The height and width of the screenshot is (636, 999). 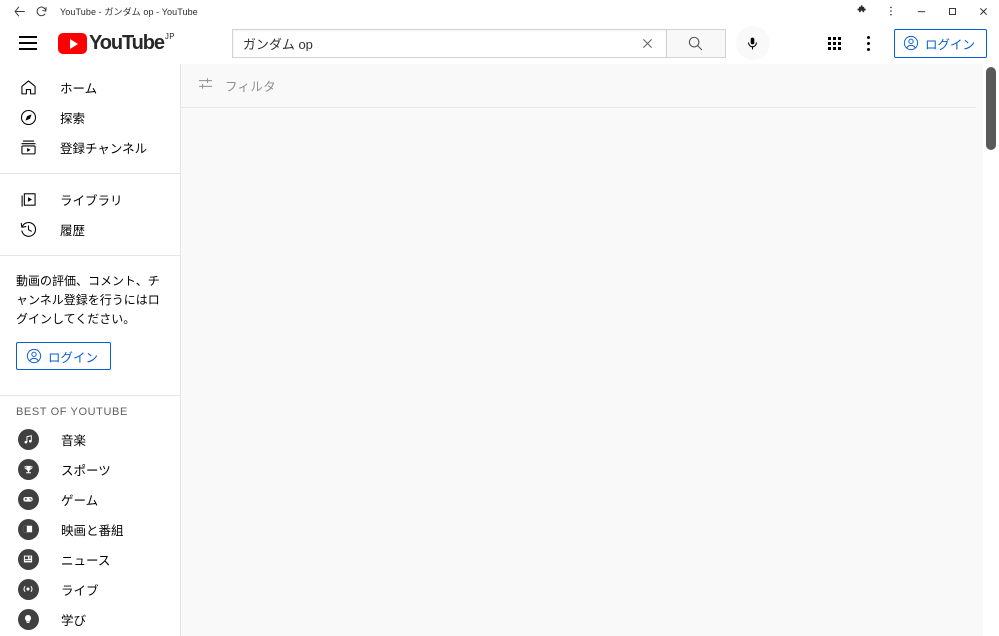 I want to click on sidebar-item-live: ライブ, so click(x=90, y=589).